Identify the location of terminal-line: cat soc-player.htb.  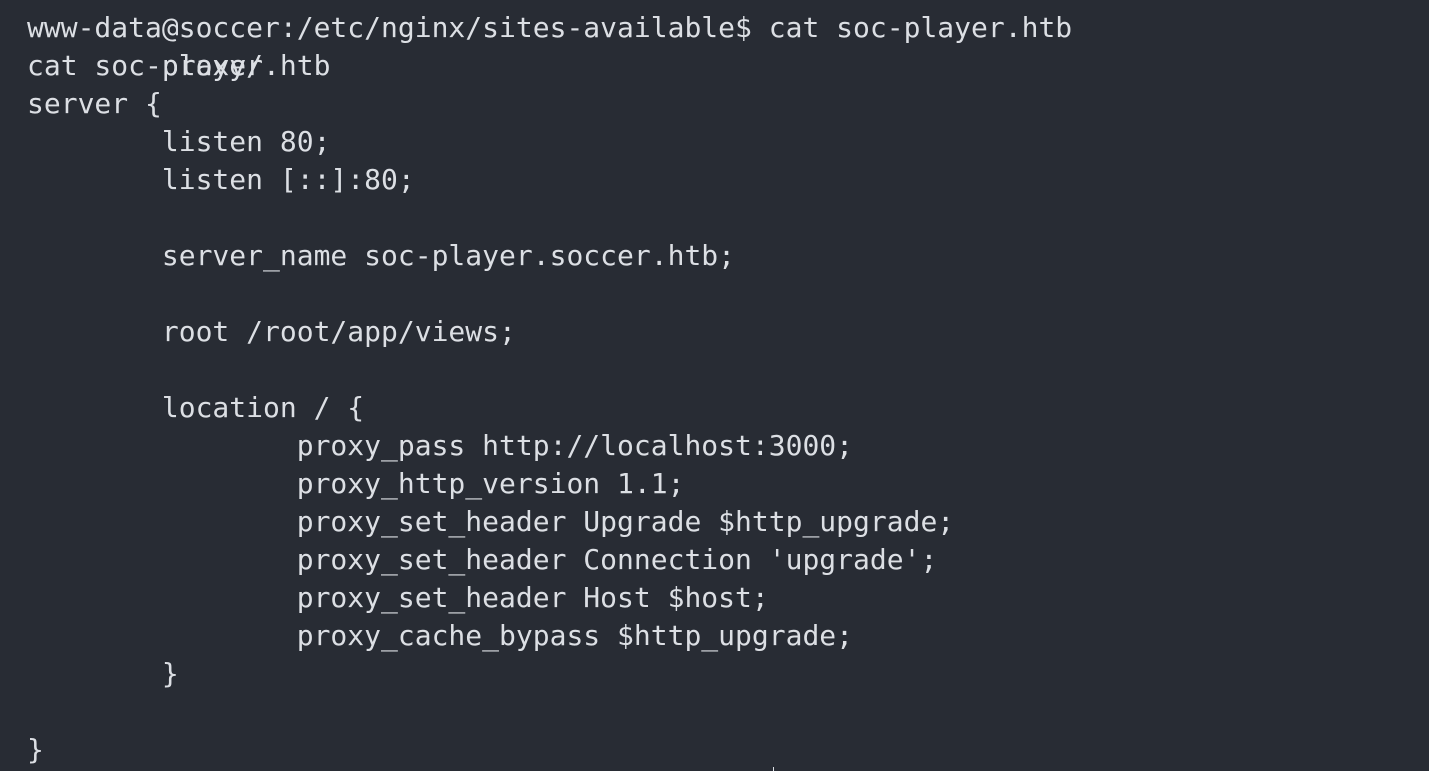
(179, 65).